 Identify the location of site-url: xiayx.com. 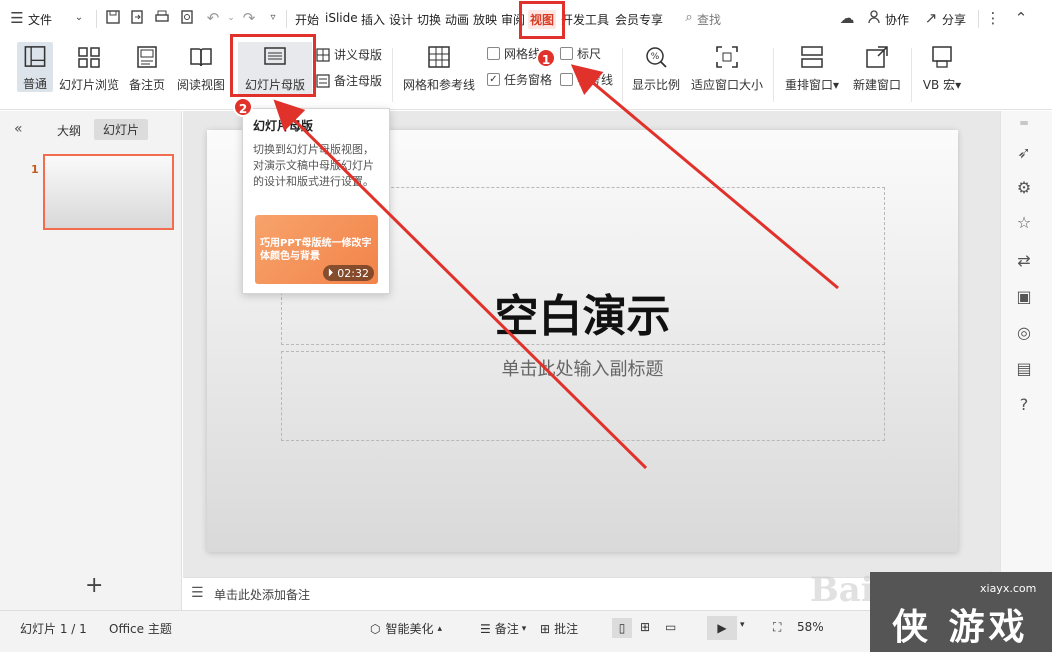
(1008, 588).